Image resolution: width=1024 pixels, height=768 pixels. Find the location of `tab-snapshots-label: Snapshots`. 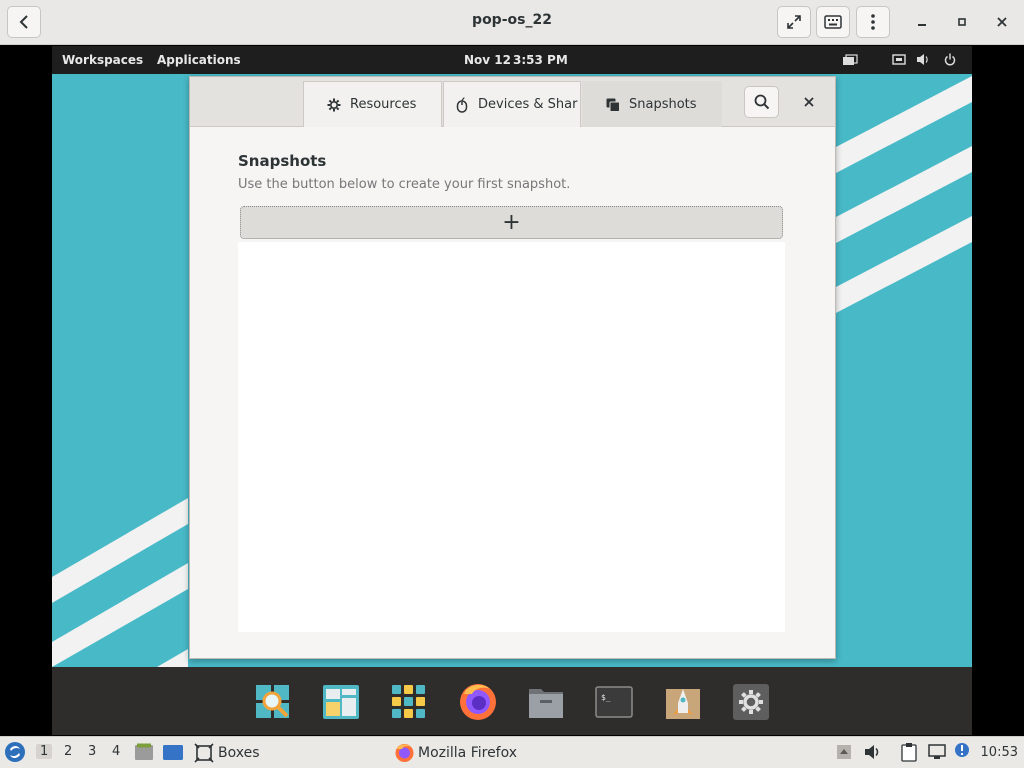

tab-snapshots-label: Snapshots is located at coordinates (663, 104).